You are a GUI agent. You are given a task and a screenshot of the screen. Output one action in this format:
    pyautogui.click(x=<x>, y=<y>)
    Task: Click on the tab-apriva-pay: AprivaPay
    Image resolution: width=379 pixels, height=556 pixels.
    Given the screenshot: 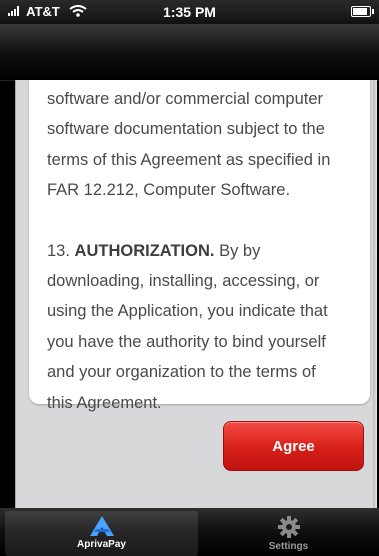 What is the action you would take?
    pyautogui.click(x=101, y=533)
    